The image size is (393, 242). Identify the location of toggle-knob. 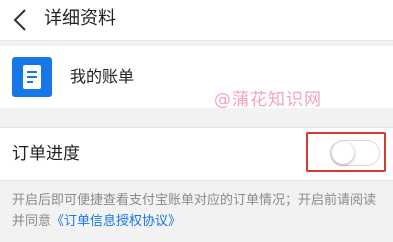
(343, 153).